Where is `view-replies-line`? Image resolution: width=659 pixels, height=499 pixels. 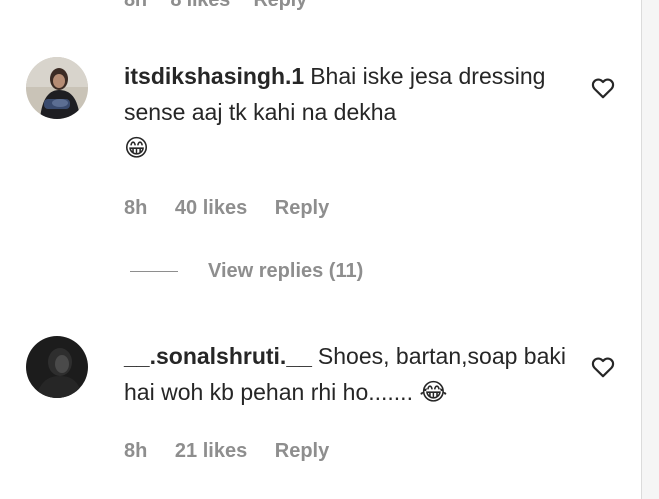 view-replies-line is located at coordinates (154, 272).